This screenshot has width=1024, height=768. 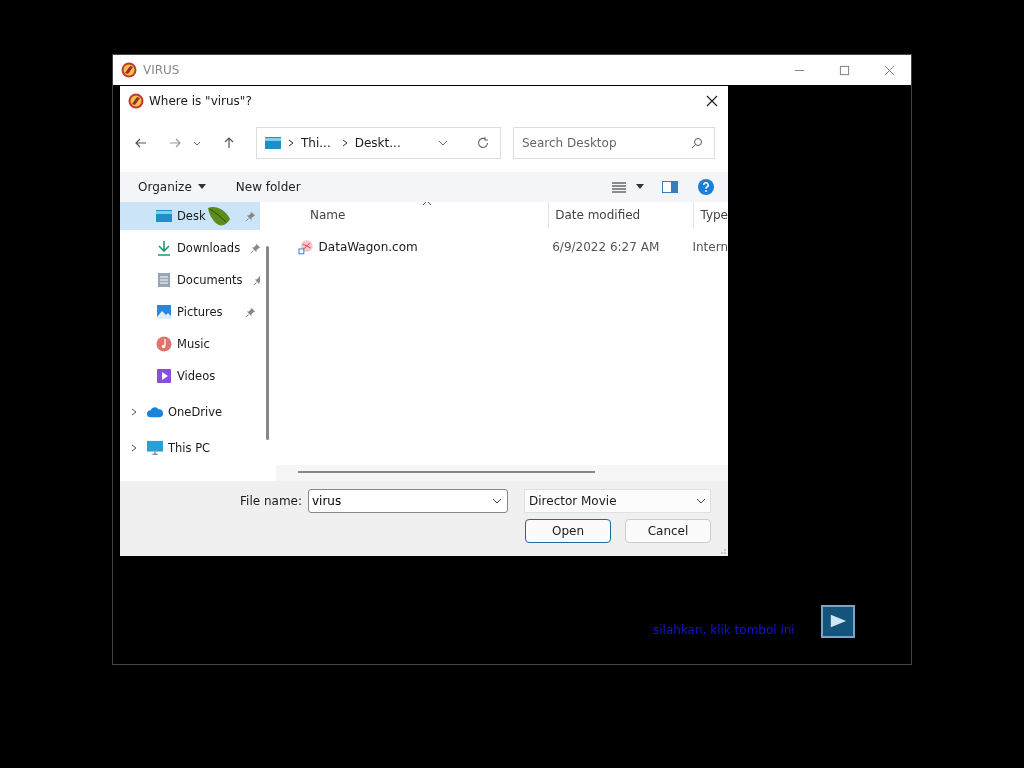 I want to click on maximize-icon, so click(x=844, y=70).